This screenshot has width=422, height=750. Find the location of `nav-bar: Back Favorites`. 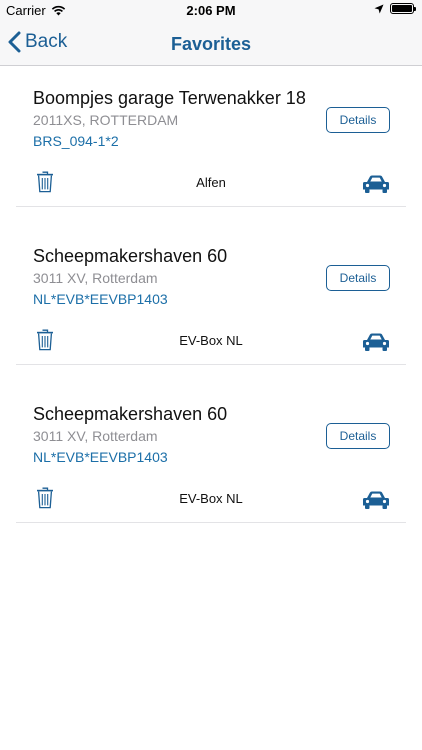

nav-bar: Back Favorites is located at coordinates (211, 44).